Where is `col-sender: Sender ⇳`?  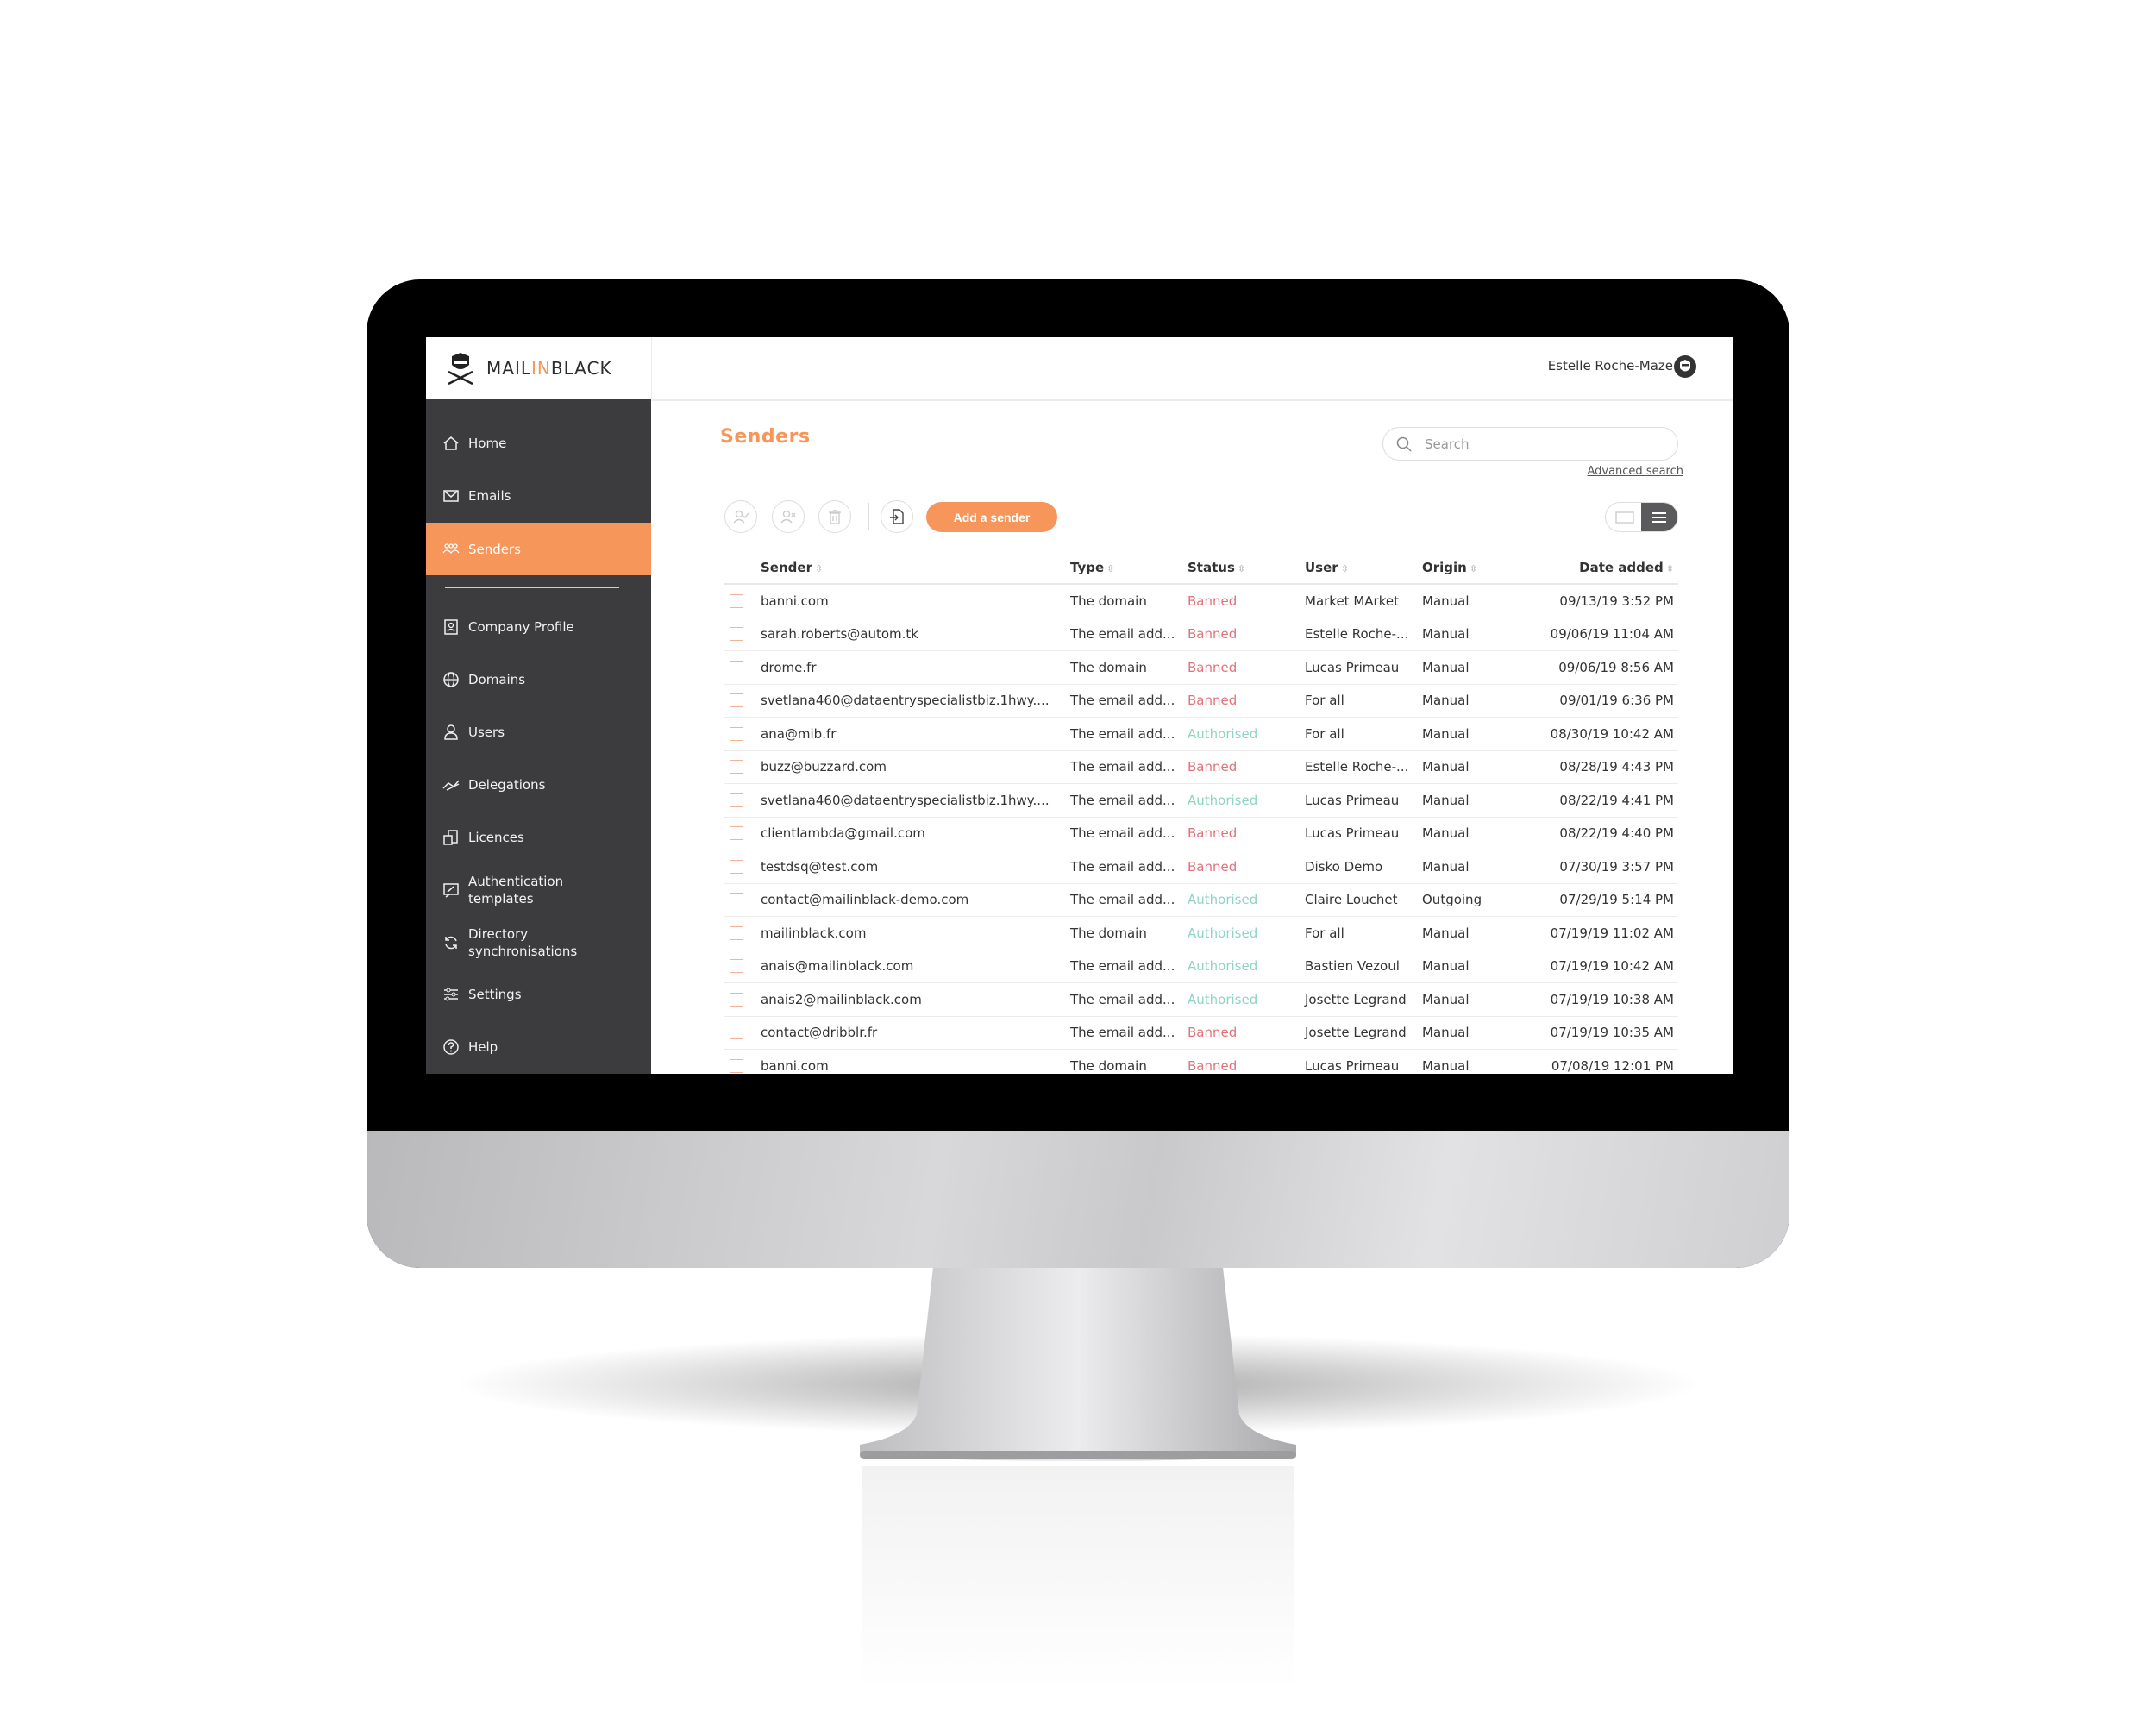
col-sender: Sender ⇳ is located at coordinates (792, 567).